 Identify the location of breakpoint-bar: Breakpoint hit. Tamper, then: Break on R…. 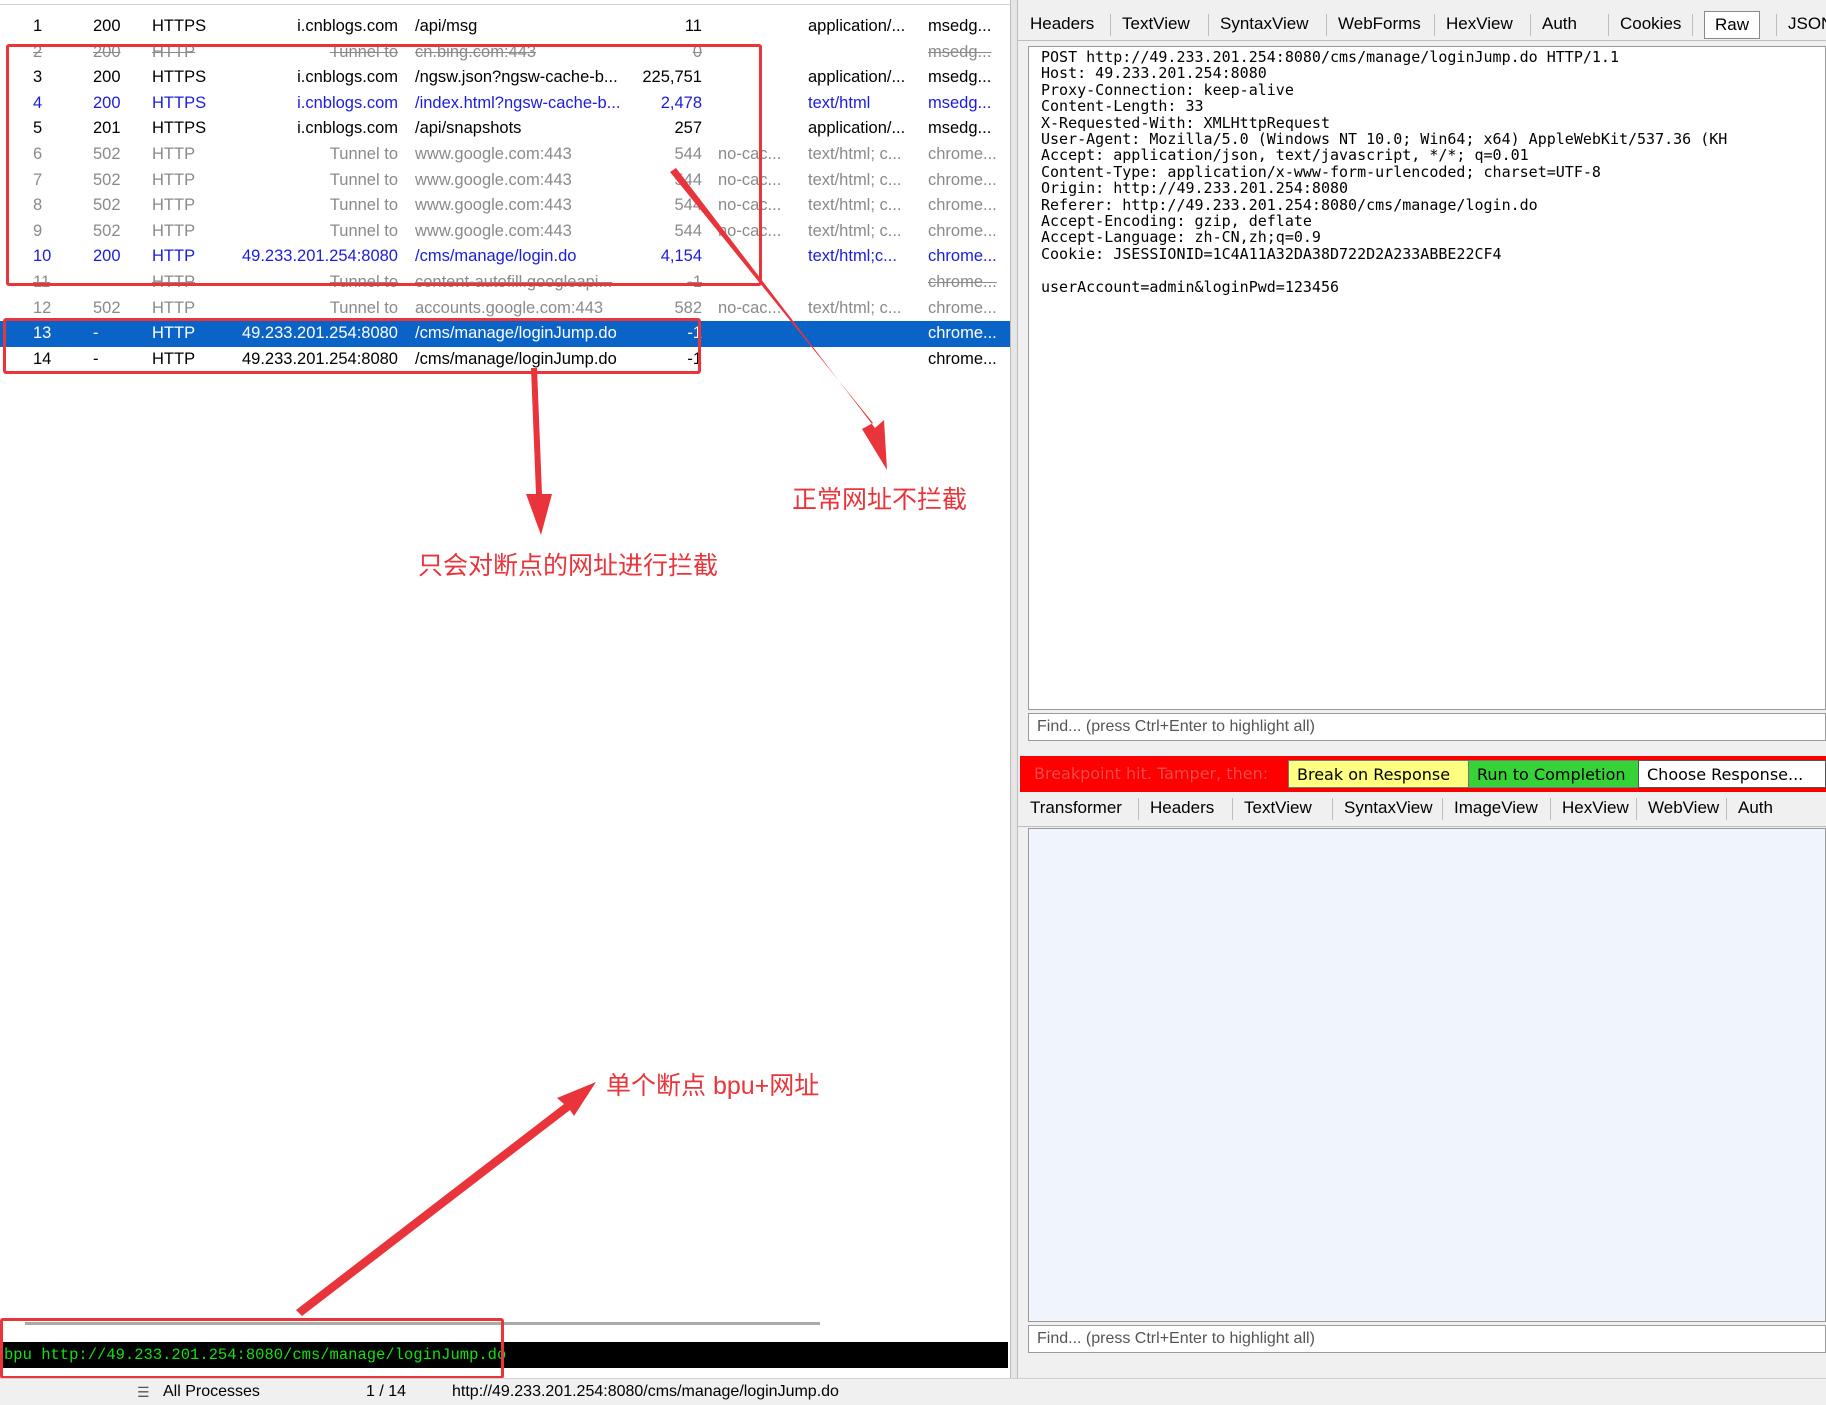
(1423, 774).